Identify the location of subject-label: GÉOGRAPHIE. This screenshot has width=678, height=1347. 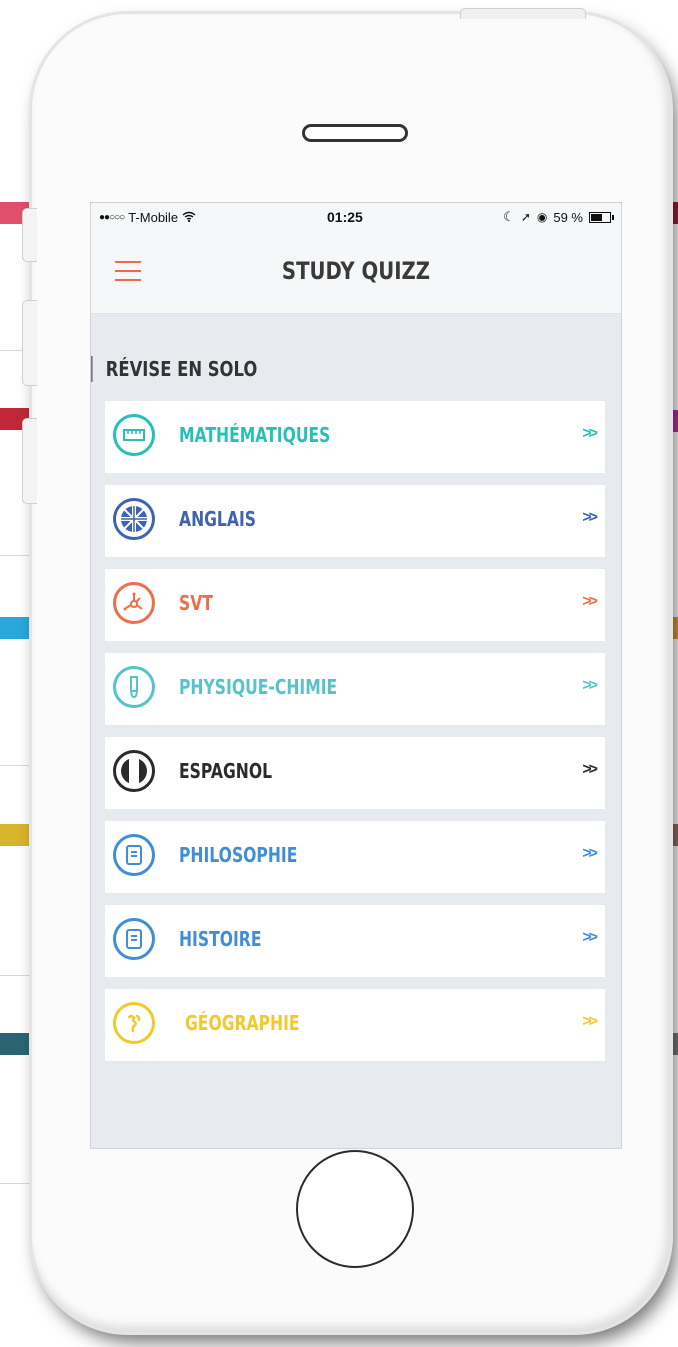
(242, 1023).